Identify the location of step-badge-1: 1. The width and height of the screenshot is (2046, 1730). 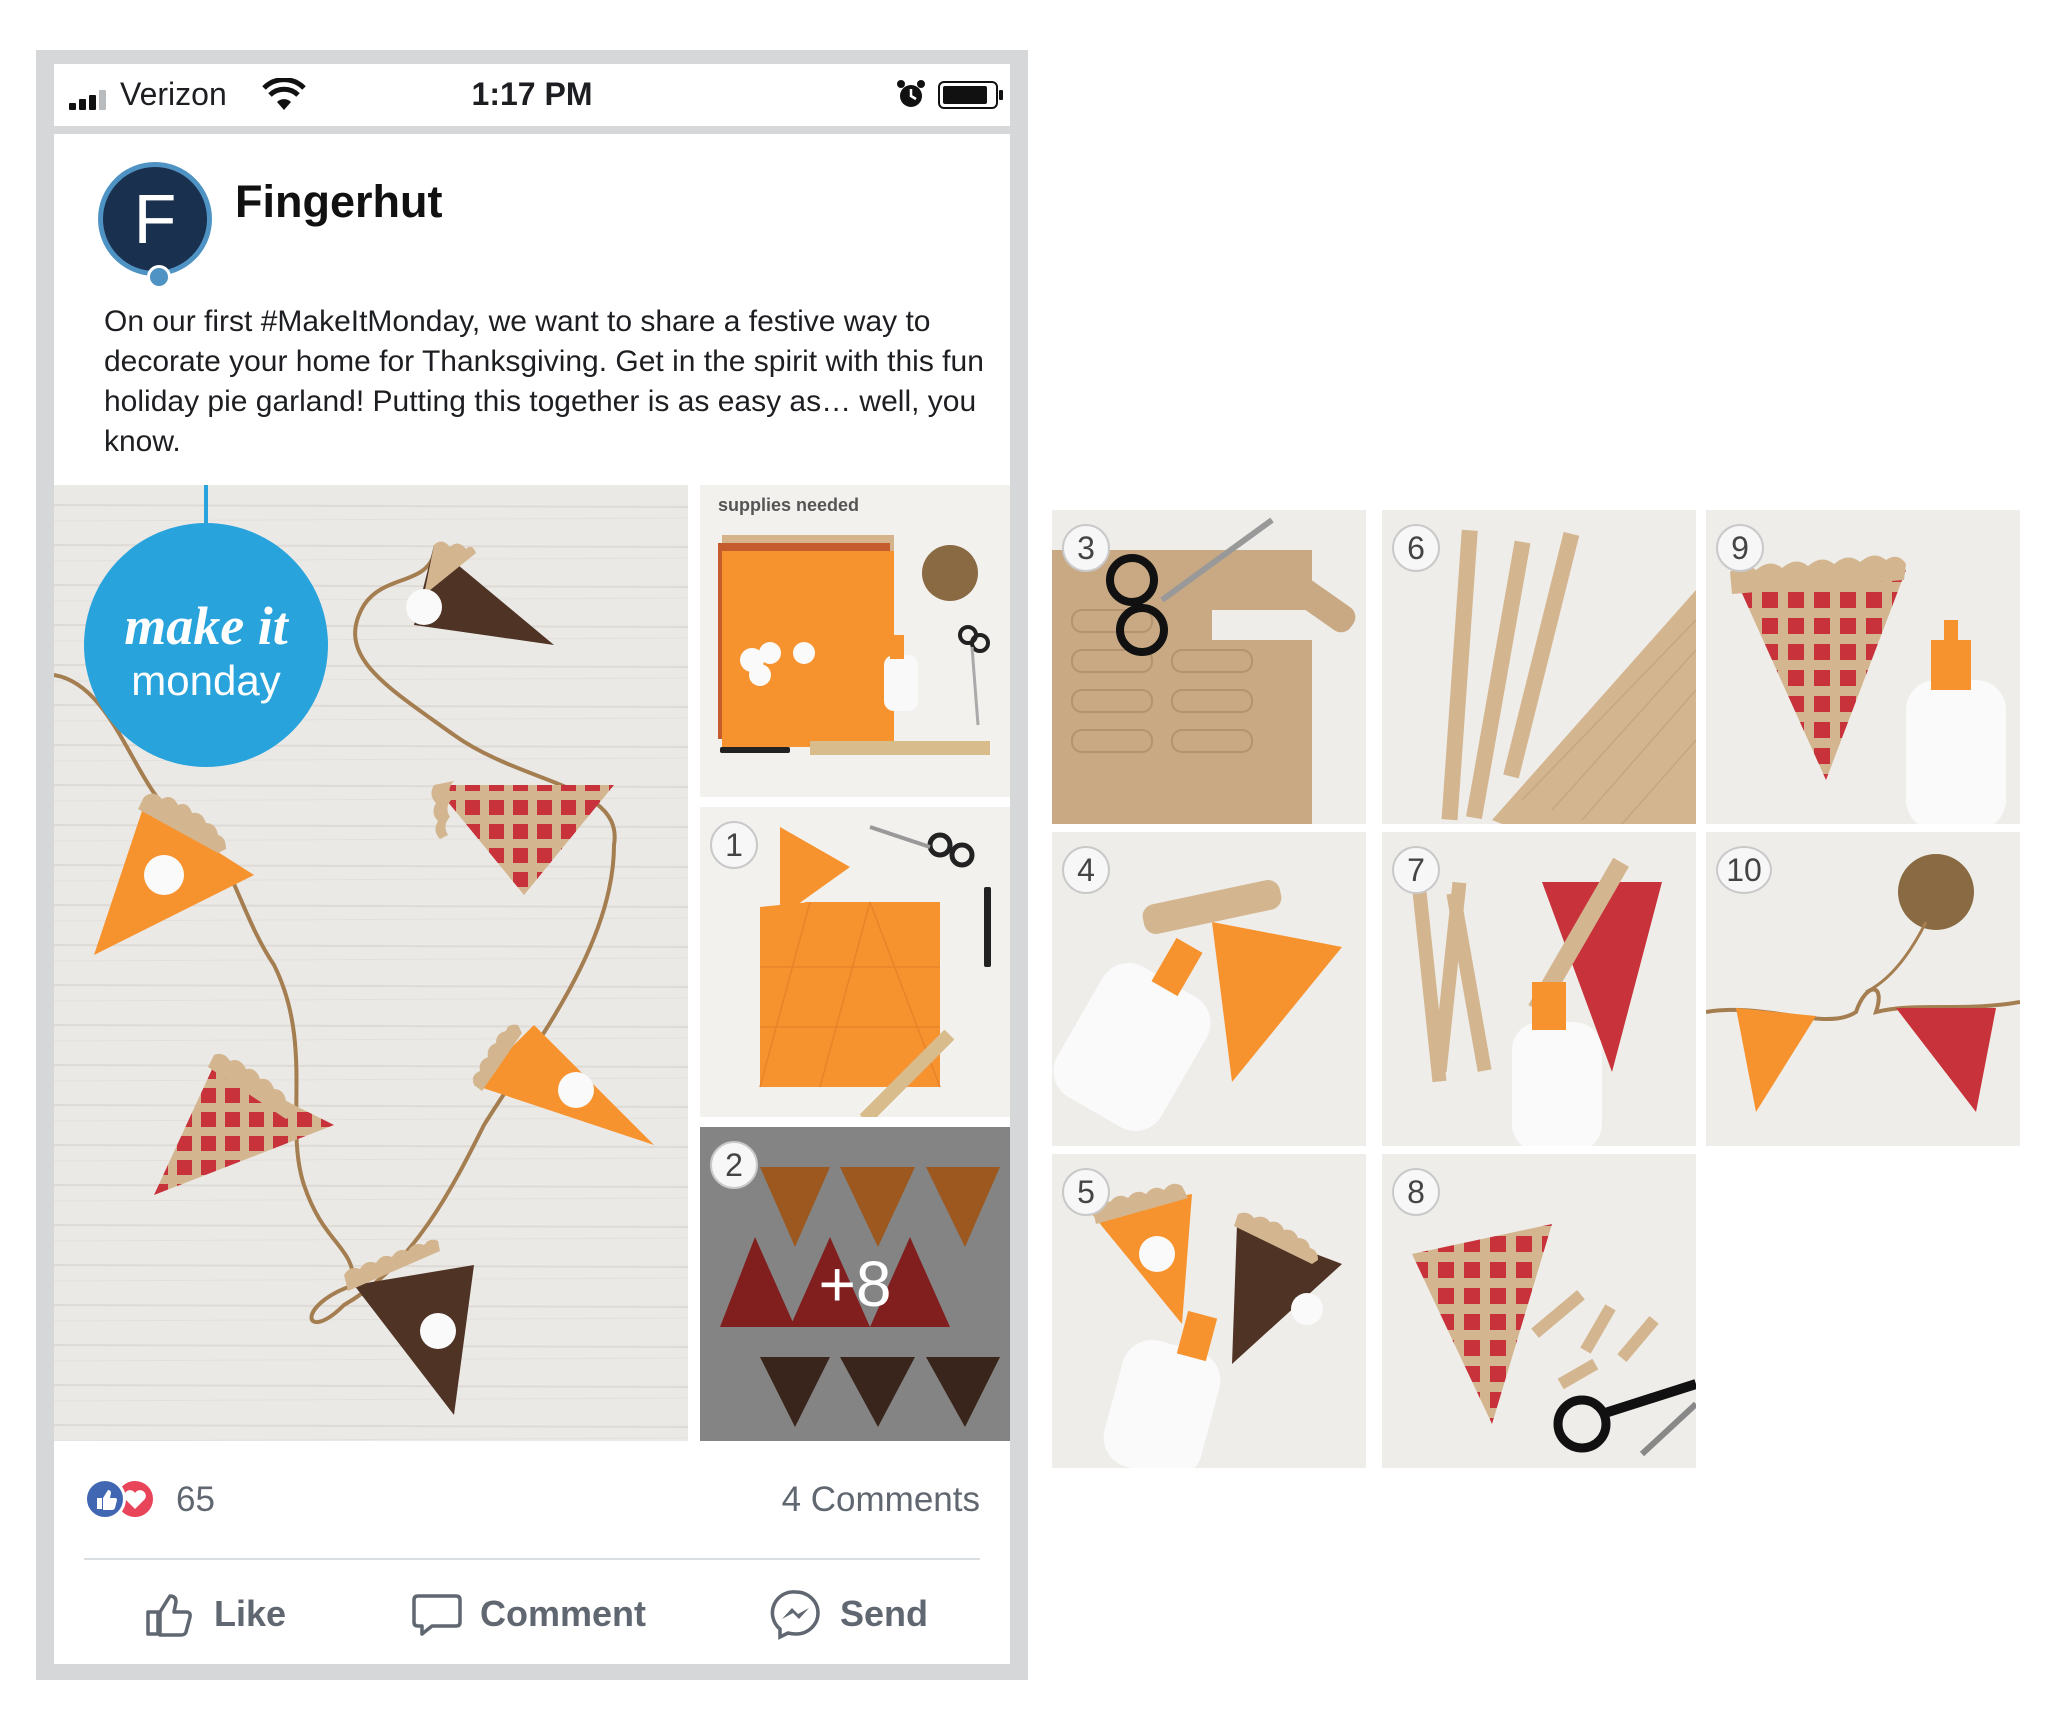
(734, 845).